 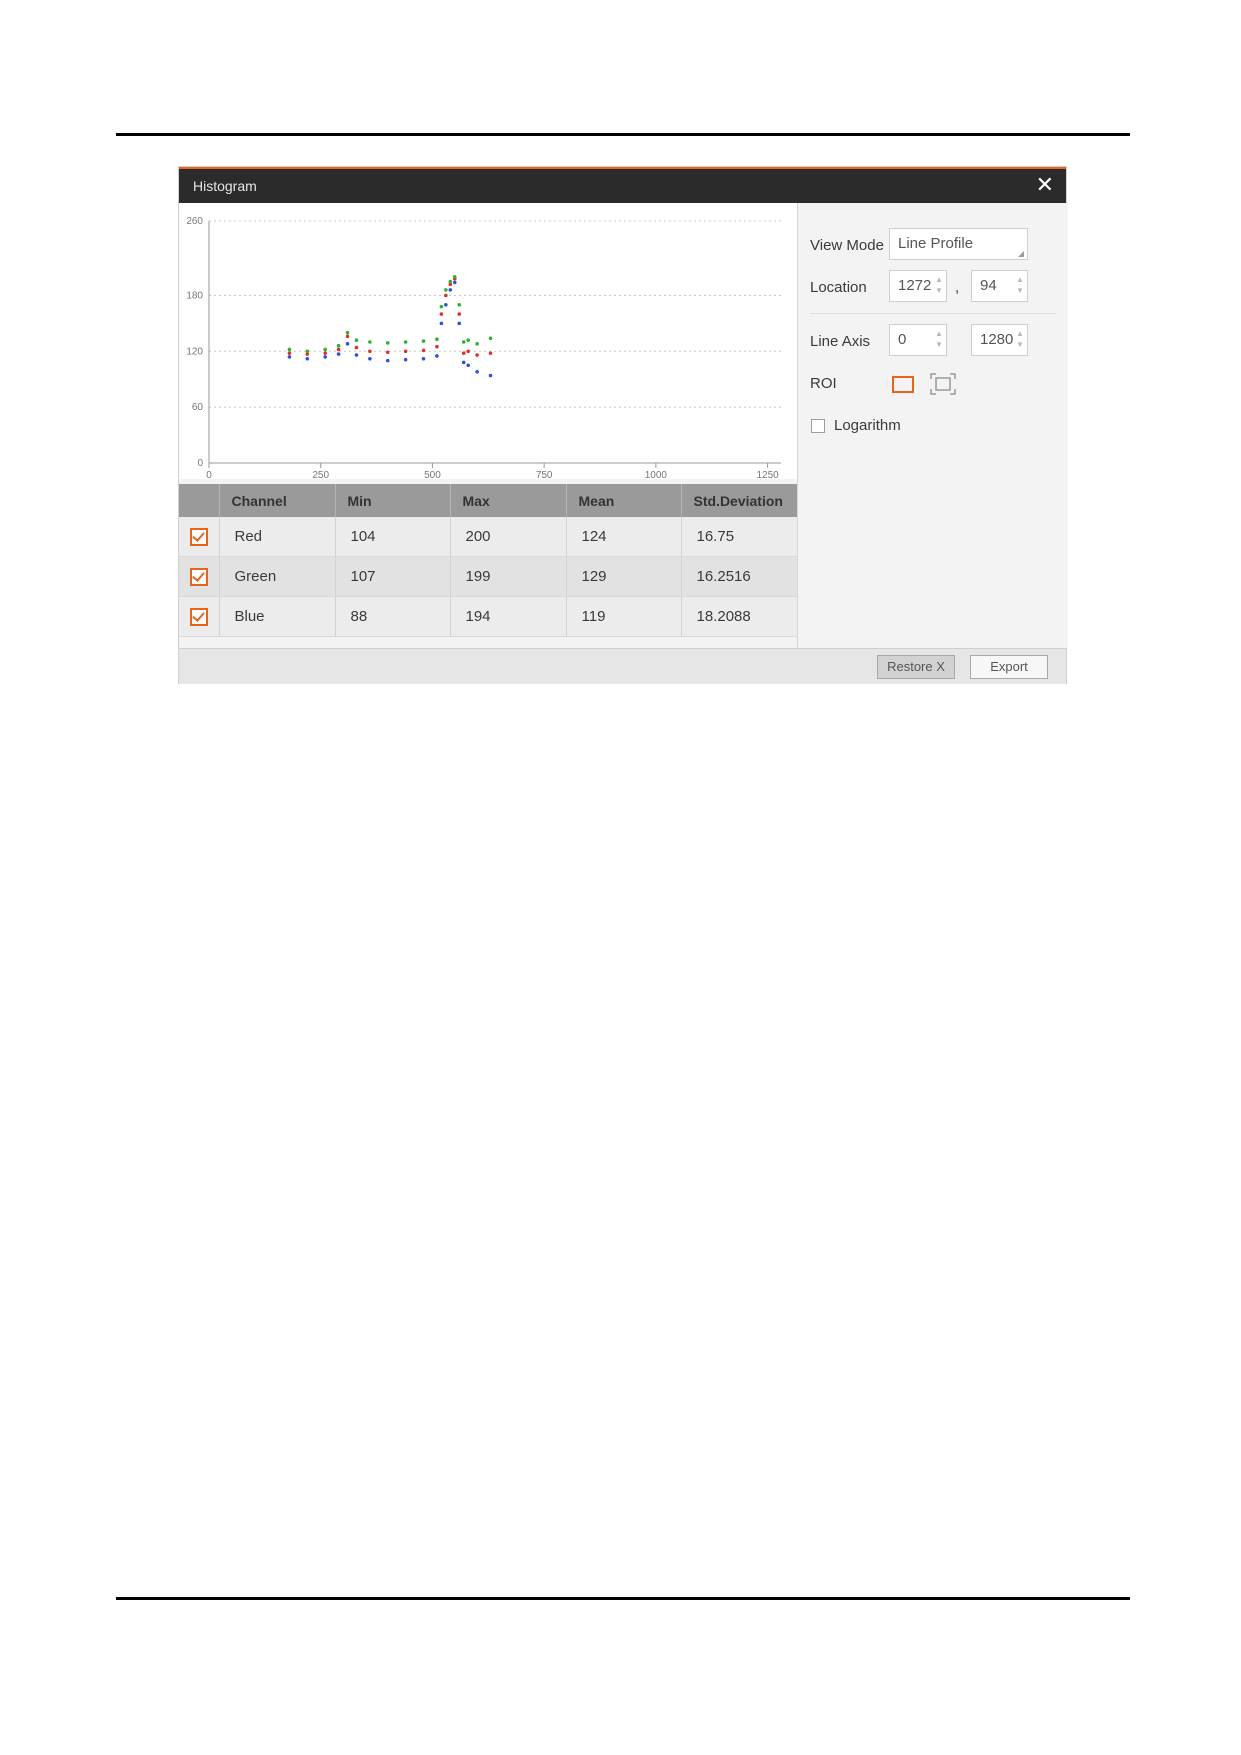 I want to click on y-tick-label: 60, so click(x=198, y=407).